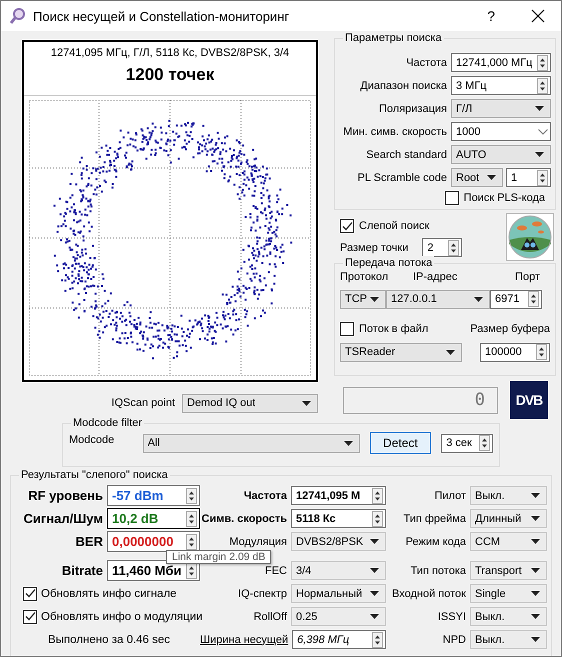 The height and width of the screenshot is (657, 562). Describe the element at coordinates (452, 616) in the screenshot. I see `field-label: ISSYI` at that location.